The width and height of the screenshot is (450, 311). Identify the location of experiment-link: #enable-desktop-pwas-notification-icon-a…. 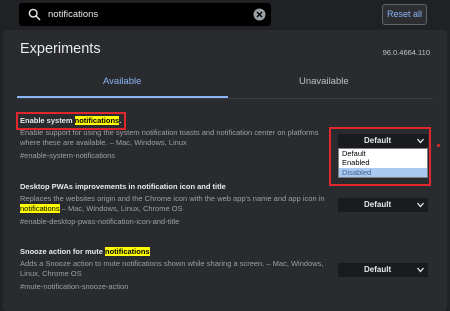
(177, 222).